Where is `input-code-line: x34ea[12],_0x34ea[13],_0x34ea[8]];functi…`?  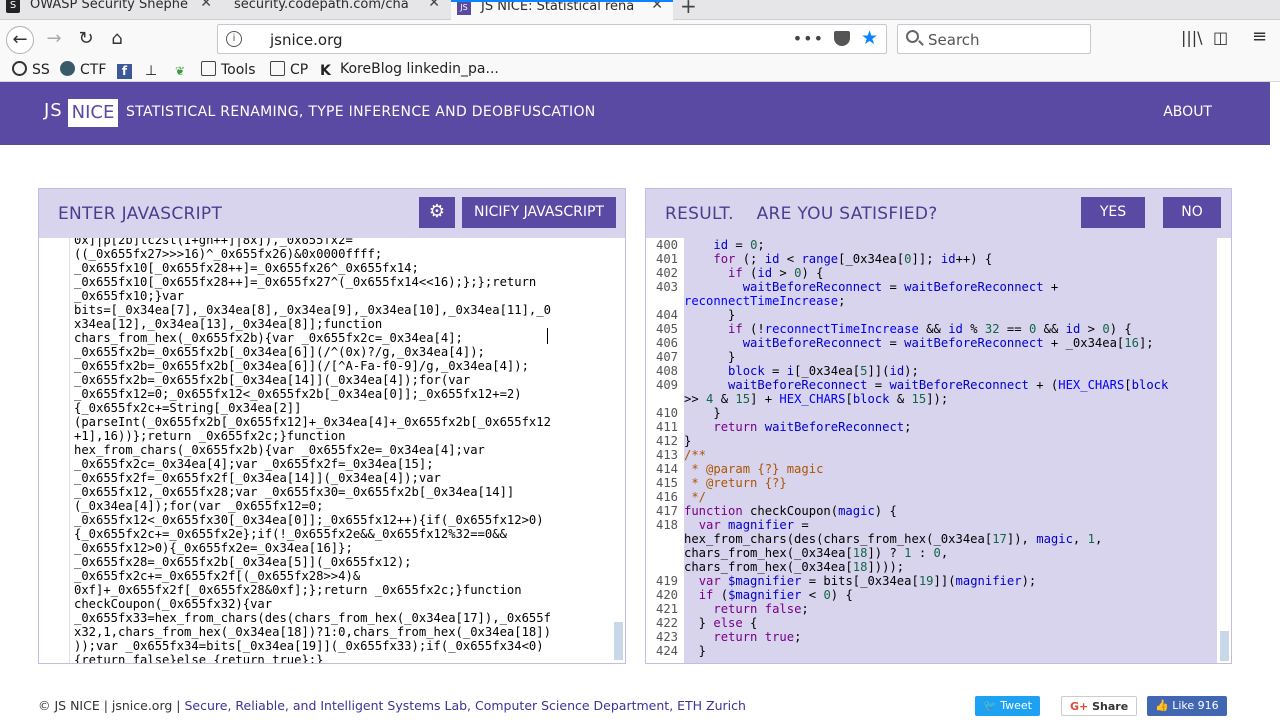
input-code-line: x34ea[12],_0x34ea[13],_0x34ea[8]];functi… is located at coordinates (342, 324).